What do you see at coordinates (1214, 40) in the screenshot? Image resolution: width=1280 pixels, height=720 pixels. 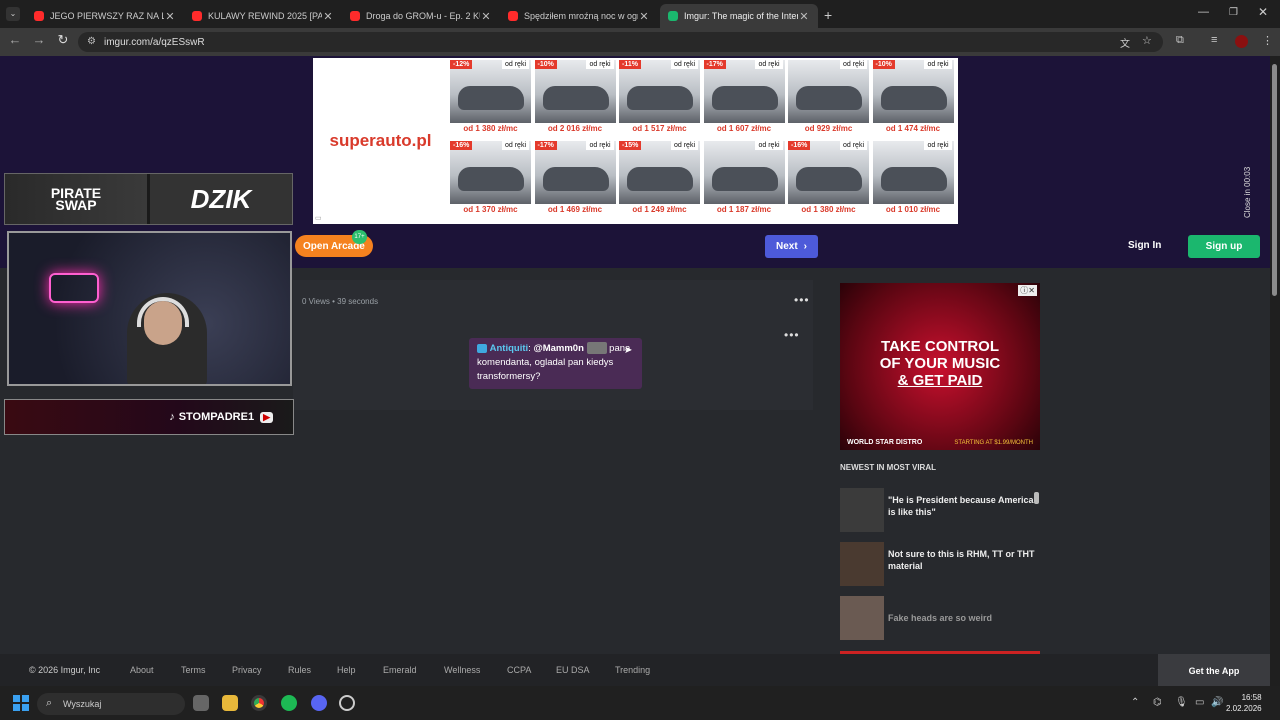 I see `media-control-icon: ≡` at bounding box center [1214, 40].